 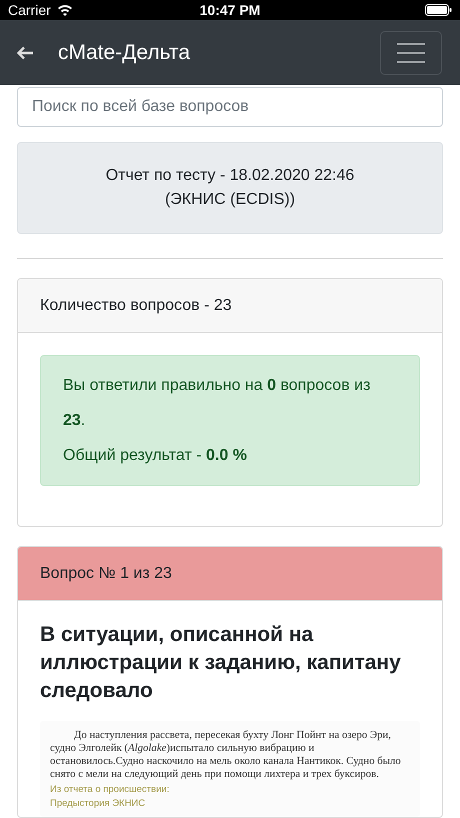 What do you see at coordinates (226, 755) in the screenshot?
I see `document-paragraph: До наступления рассвета, пересекая бухту Лонг Пойнт на озеро Эри, судно Элголейк (Algolake)испытало сильную вибрацию и остановилось.Судно наскочило на мель около канала Нантикок. Судно было снято с мели на следующий день при помощи лихтера и трех буксиров.` at bounding box center [226, 755].